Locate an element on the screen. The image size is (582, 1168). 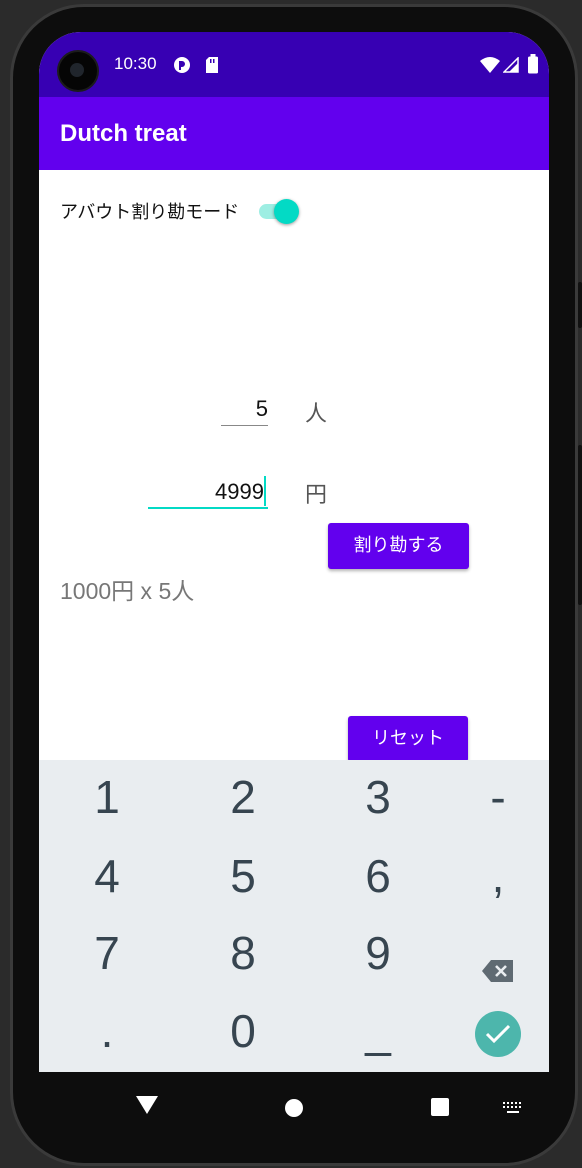
key-1: 1 is located at coordinates (107, 797).